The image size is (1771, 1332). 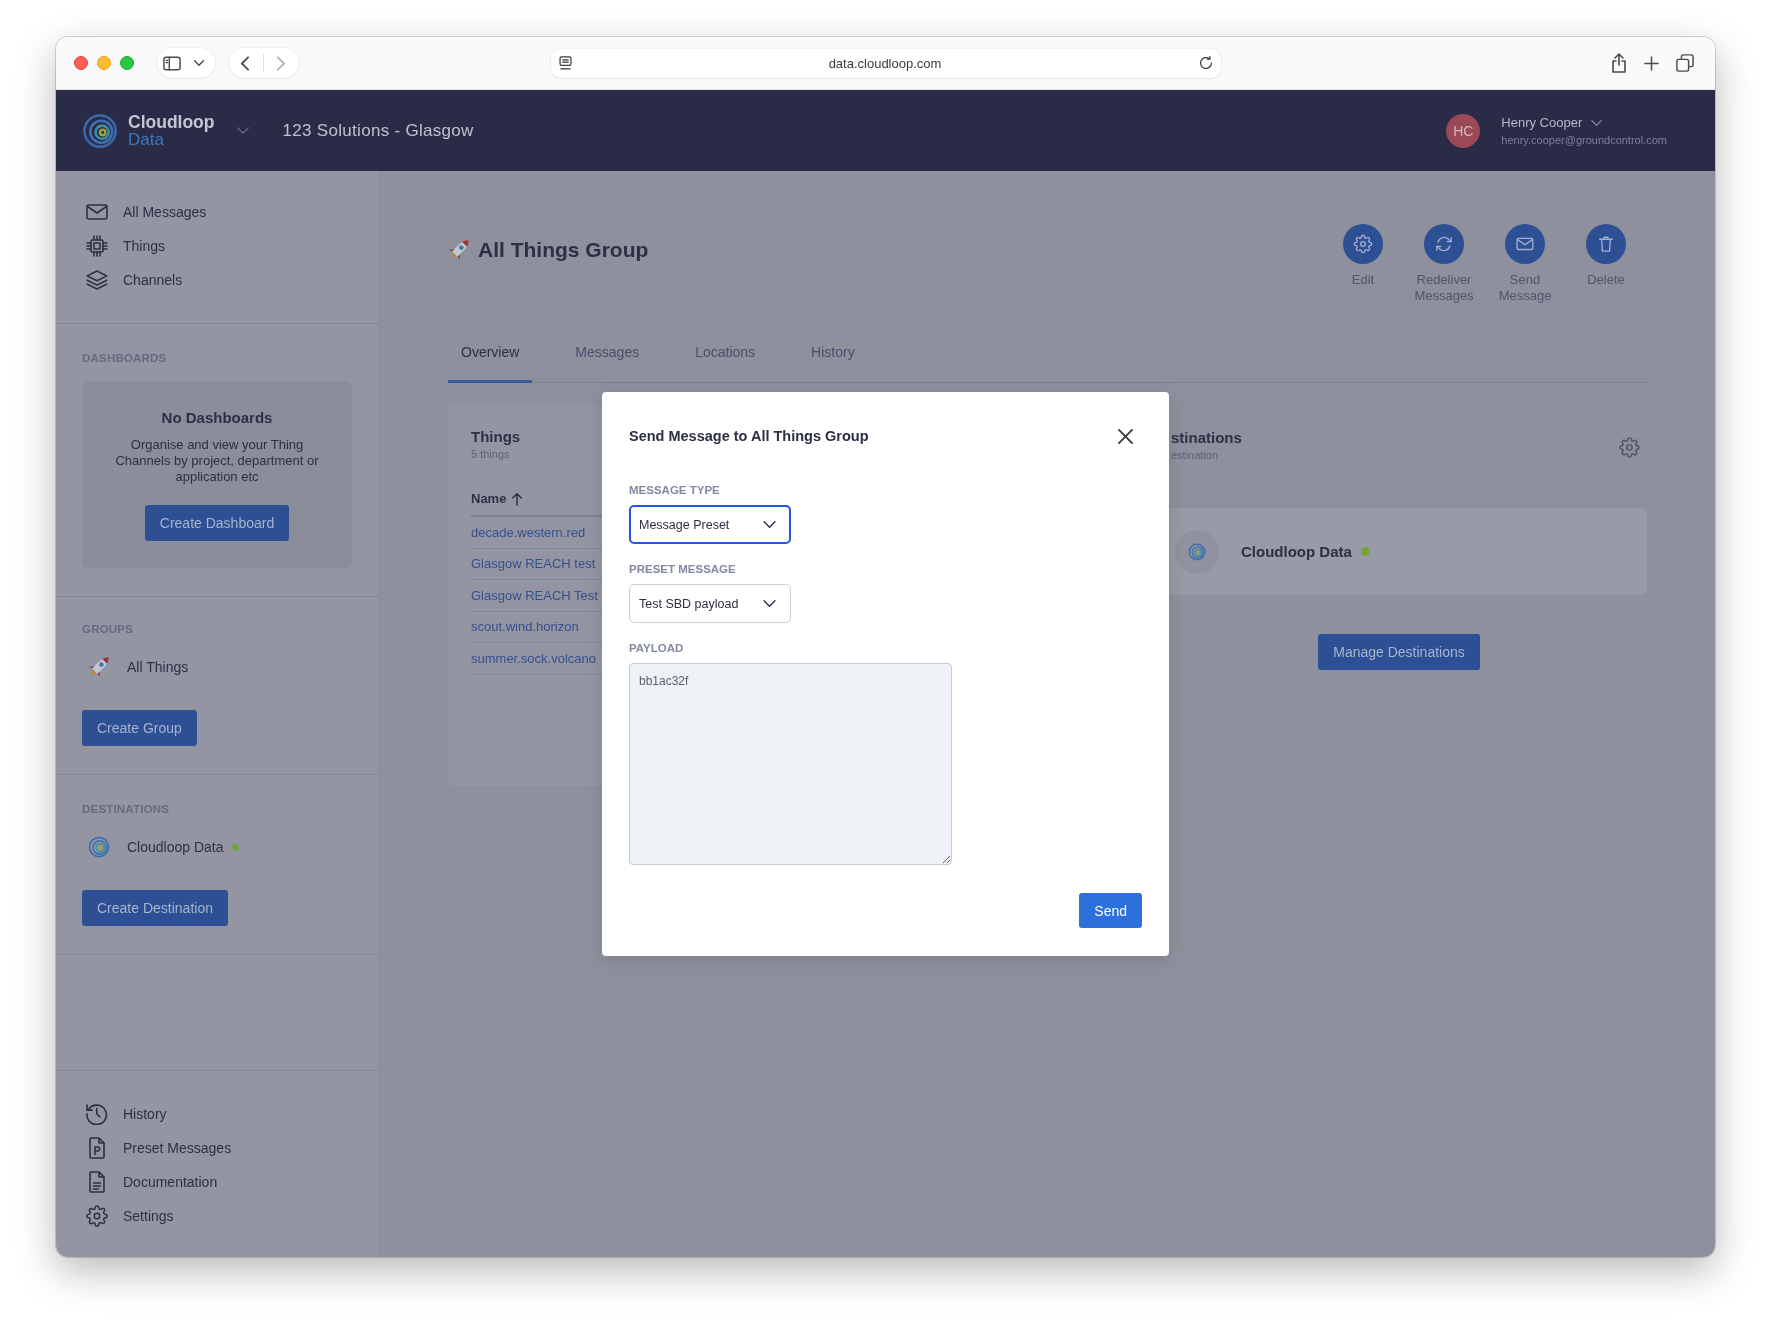 I want to click on history-icon, so click(x=97, y=1114).